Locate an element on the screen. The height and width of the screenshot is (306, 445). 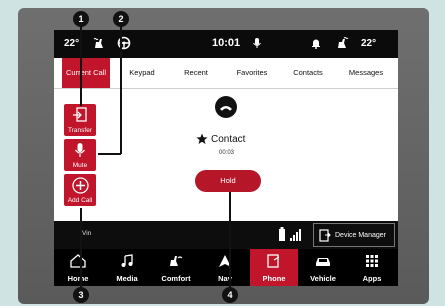
device-name: Vin is located at coordinates (87, 233).